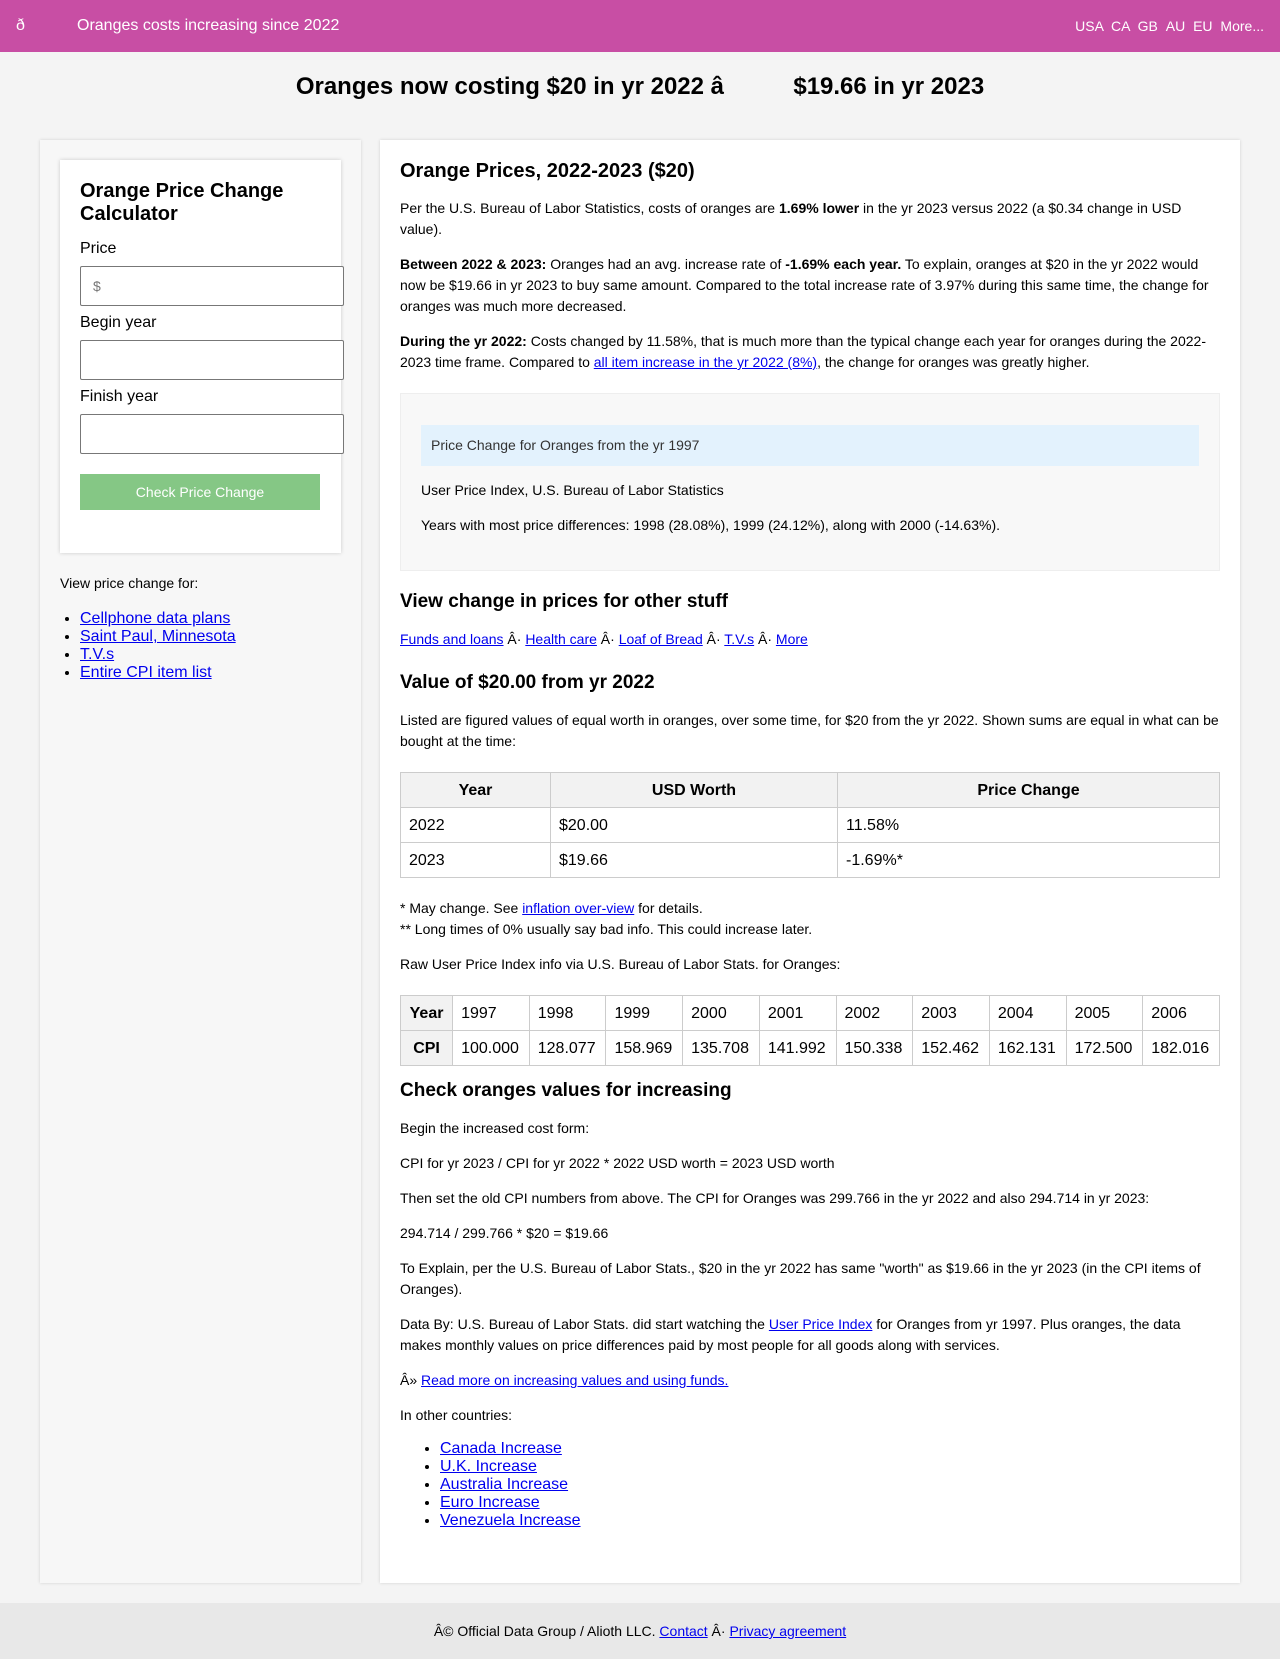 Image resolution: width=1280 pixels, height=1659 pixels. Describe the element at coordinates (721, 1013) in the screenshot. I see `table-cell: 2000` at that location.